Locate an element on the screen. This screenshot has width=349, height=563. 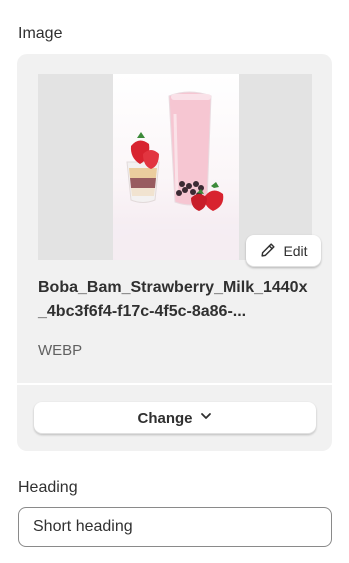
image-filetype: WEBP is located at coordinates (60, 350).